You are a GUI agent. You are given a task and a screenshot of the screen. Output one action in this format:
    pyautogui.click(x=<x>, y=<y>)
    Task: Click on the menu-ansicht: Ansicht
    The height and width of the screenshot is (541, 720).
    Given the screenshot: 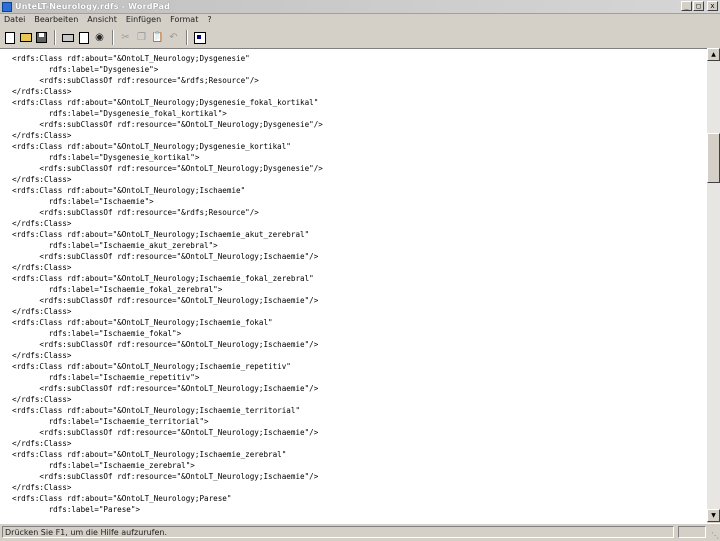 What is the action you would take?
    pyautogui.click(x=102, y=19)
    